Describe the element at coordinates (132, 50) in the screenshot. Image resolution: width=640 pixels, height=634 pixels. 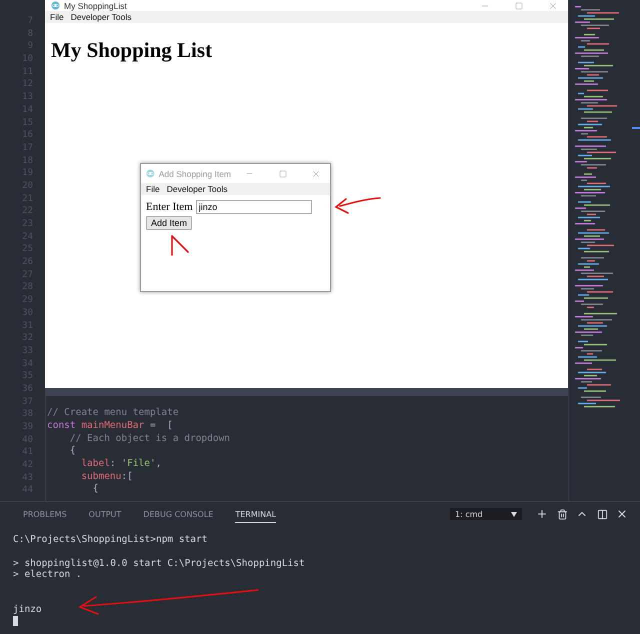
I see `page-heading: My Shopping List` at that location.